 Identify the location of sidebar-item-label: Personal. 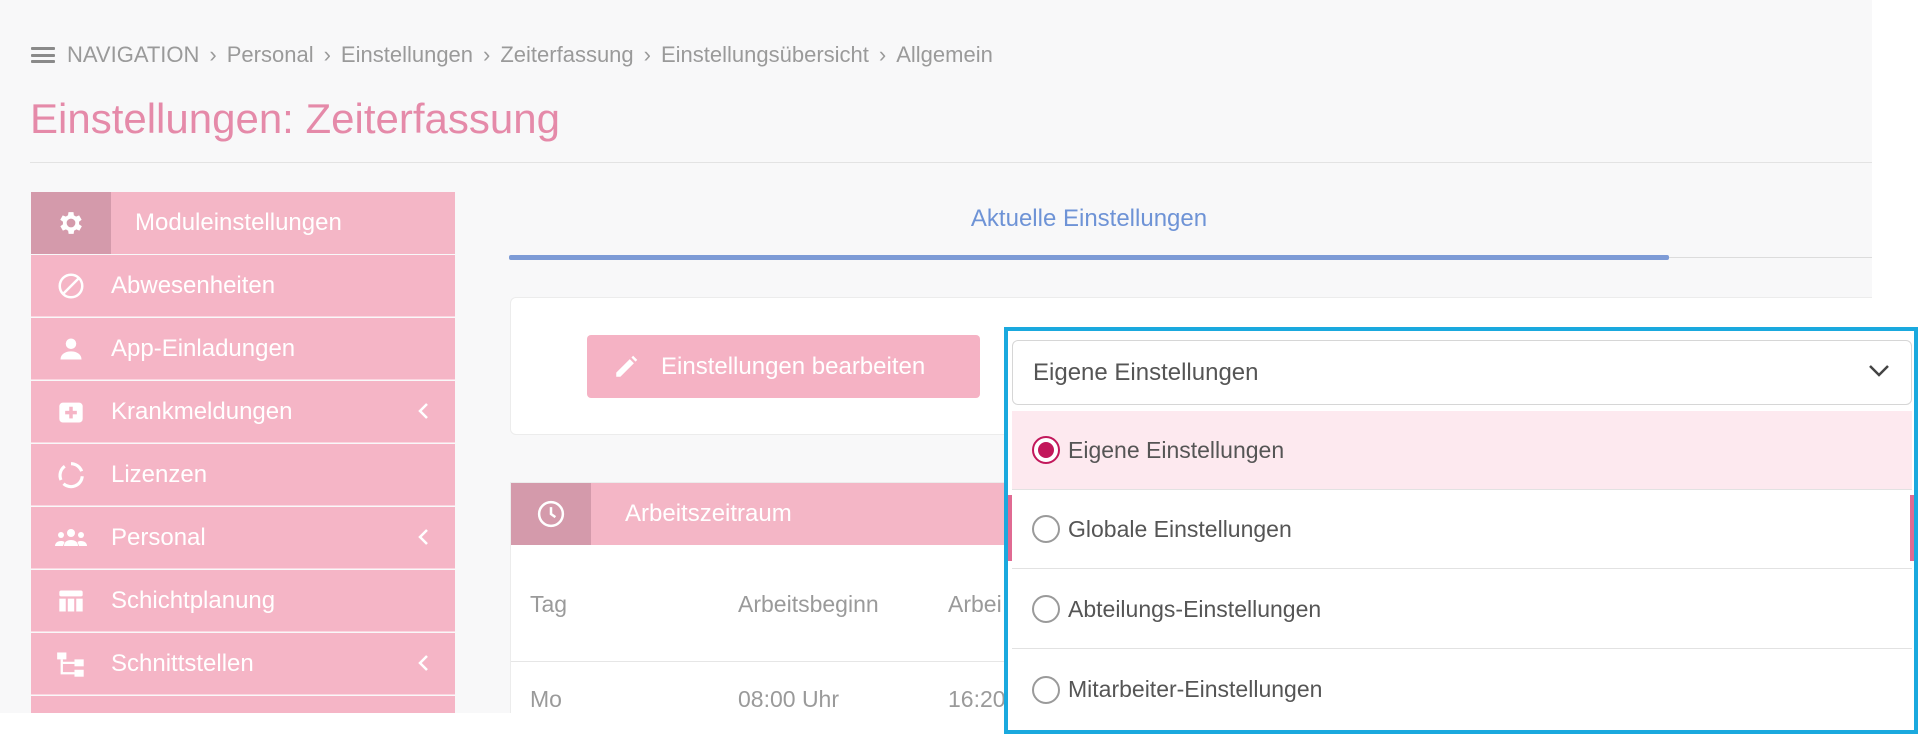
(158, 537).